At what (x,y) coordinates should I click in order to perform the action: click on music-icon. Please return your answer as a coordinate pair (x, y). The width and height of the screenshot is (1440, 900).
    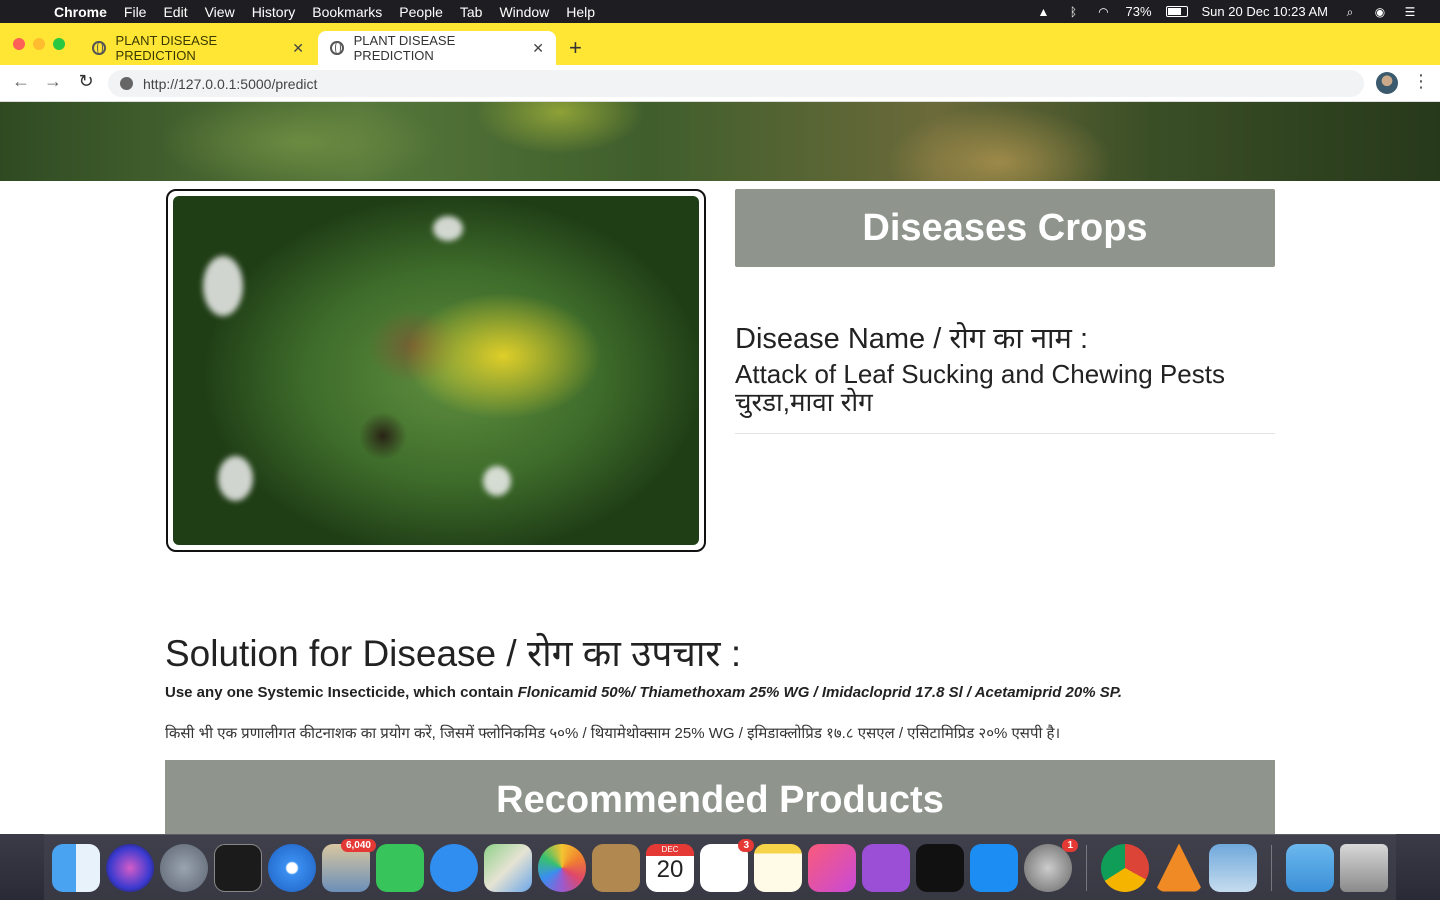
    Looking at the image, I should click on (832, 867).